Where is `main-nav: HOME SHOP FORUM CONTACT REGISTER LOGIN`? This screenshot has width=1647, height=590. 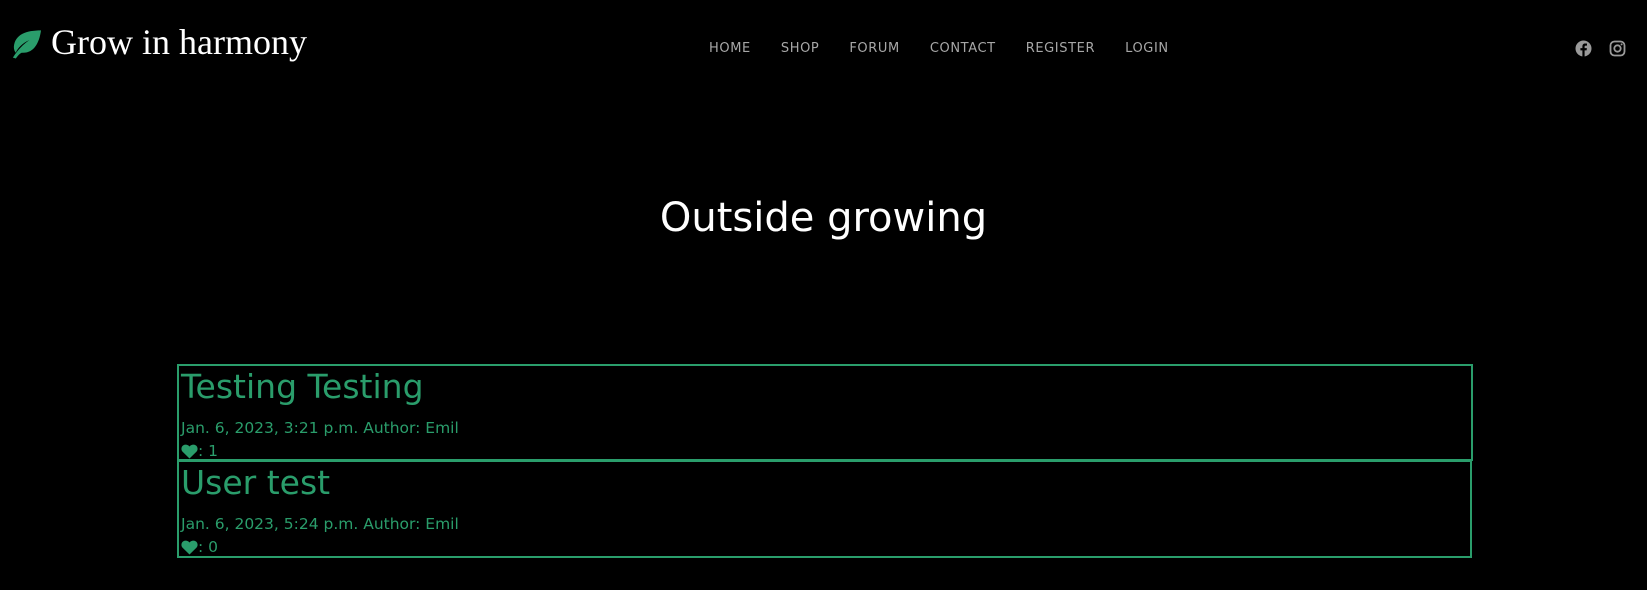 main-nav: HOME SHOP FORUM CONTACT REGISTER LOGIN is located at coordinates (954, 48).